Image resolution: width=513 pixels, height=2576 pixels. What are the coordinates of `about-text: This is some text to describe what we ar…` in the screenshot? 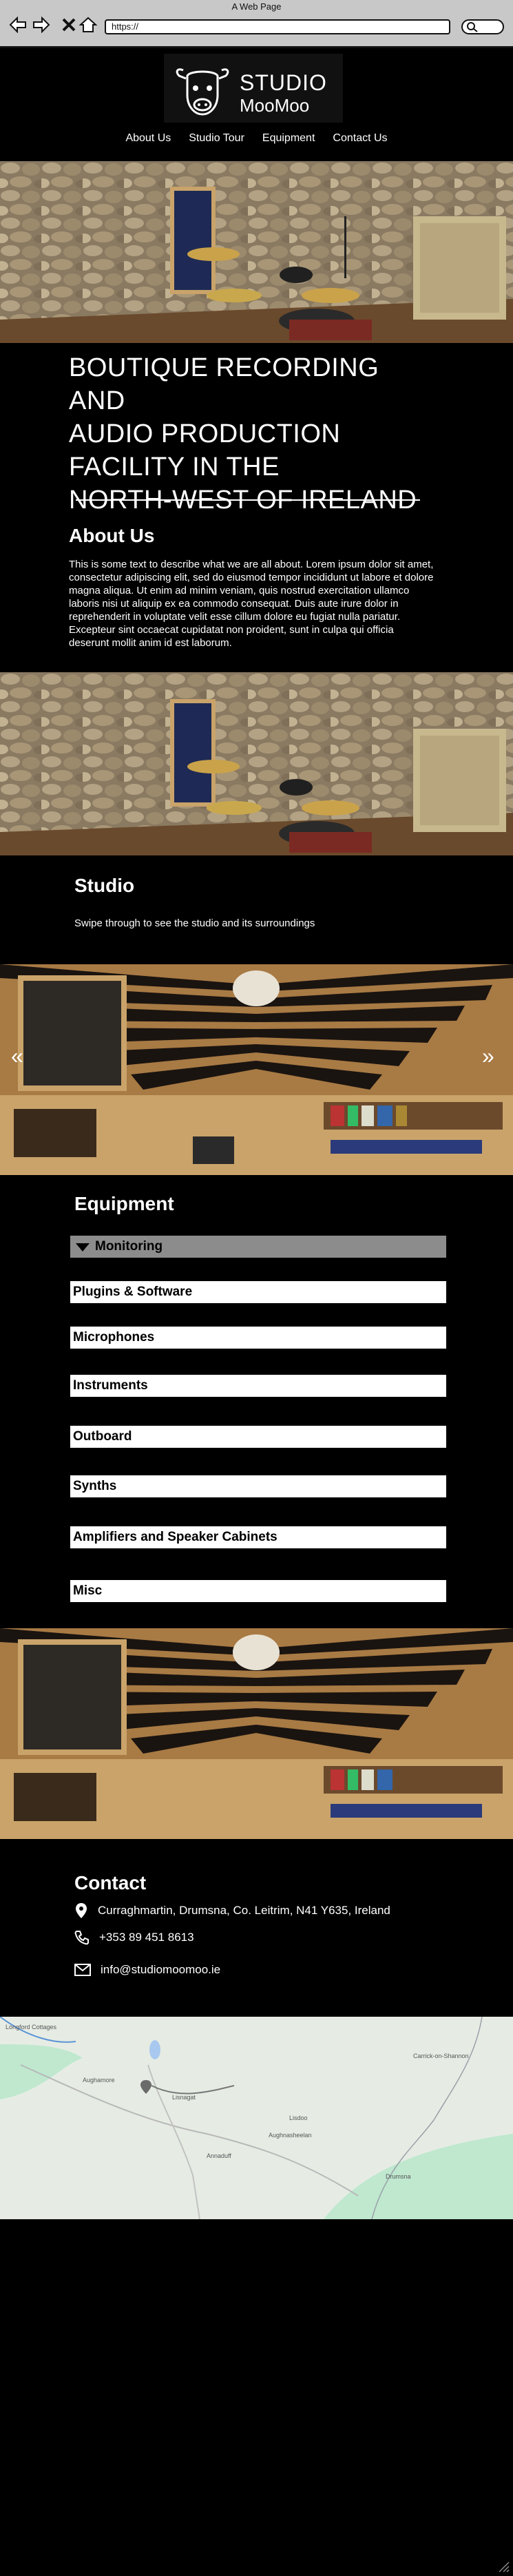 It's located at (251, 604).